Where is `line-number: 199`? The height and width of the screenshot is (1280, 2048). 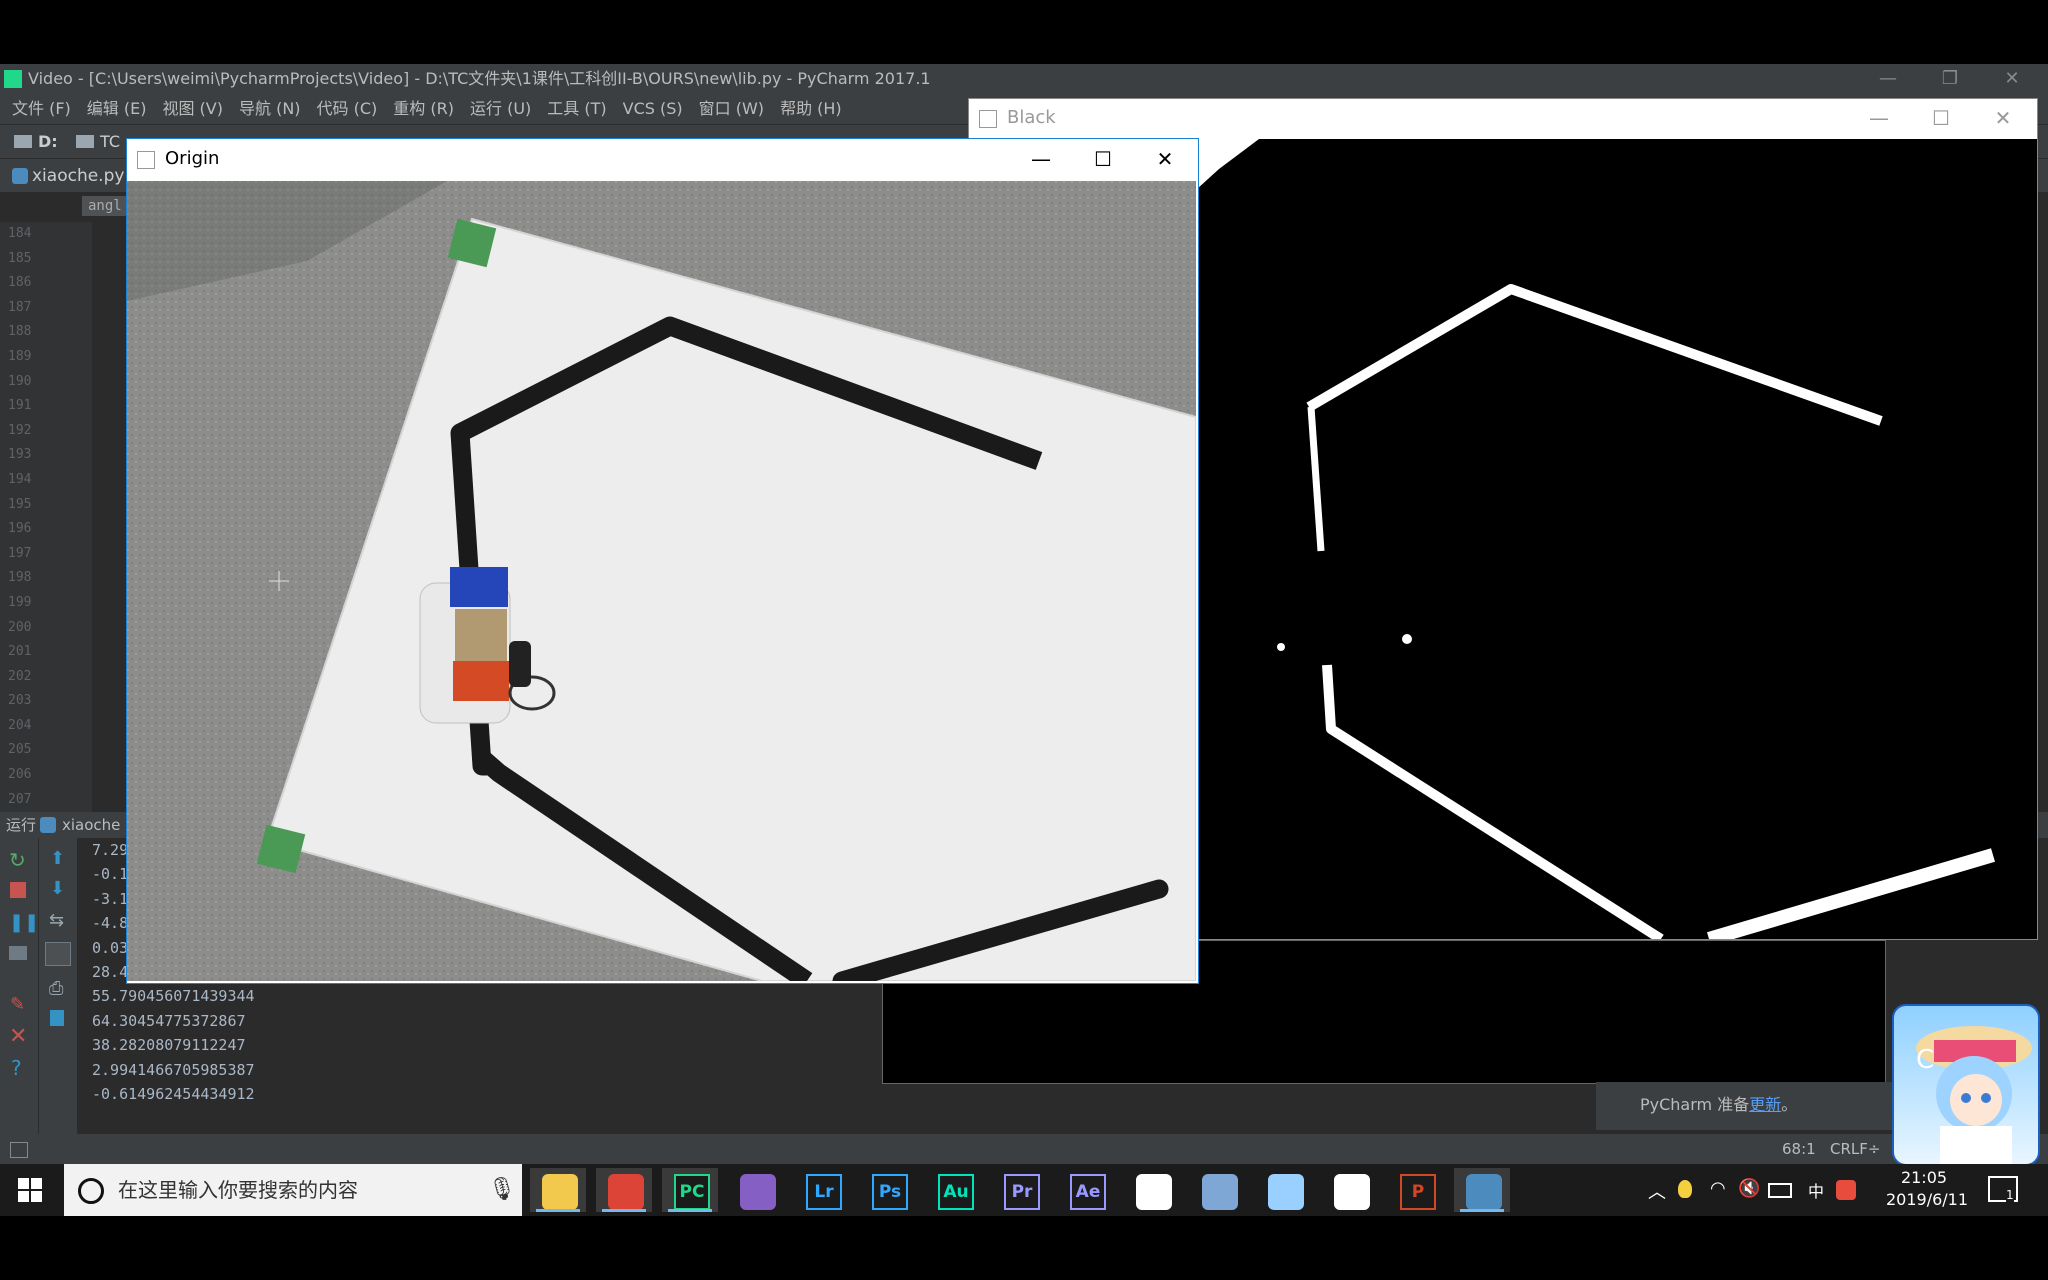
line-number: 199 is located at coordinates (20, 602).